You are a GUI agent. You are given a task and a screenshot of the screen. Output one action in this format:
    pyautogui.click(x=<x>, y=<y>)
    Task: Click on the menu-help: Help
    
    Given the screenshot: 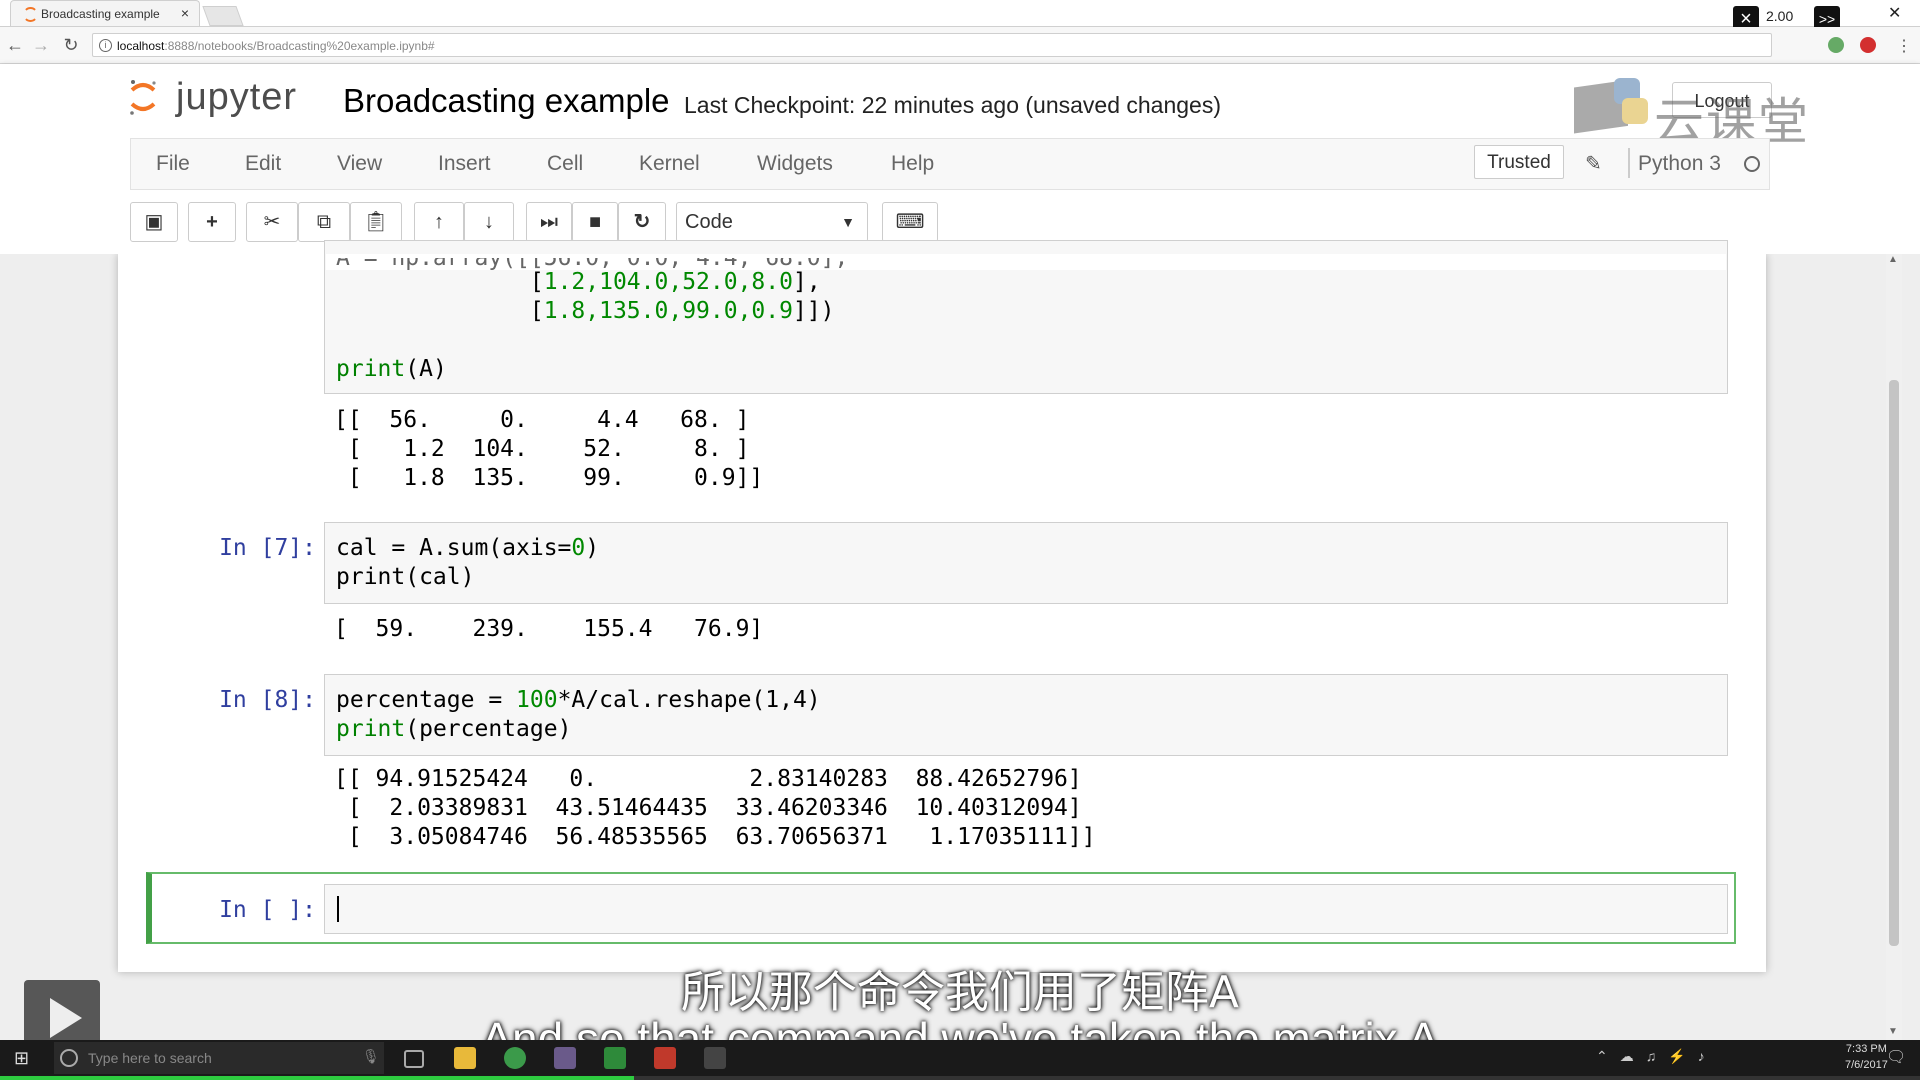 What is the action you would take?
    pyautogui.click(x=912, y=164)
    